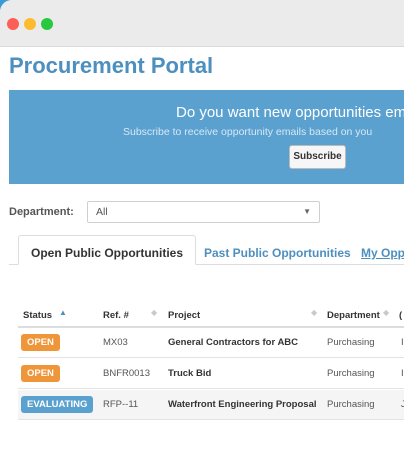 This screenshot has height=452, width=404. Describe the element at coordinates (382, 253) in the screenshot. I see `tab-my-opportunities: My Opp` at that location.